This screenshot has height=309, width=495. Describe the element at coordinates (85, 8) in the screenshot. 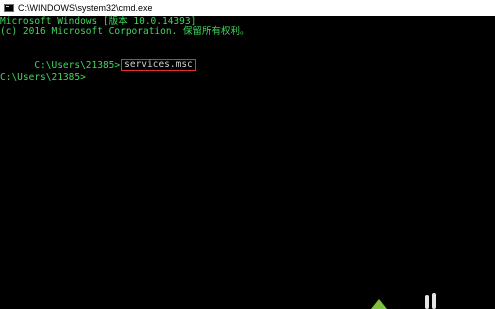

I see `window-title: C:\WINDOWS\system32\cmd.exe` at that location.